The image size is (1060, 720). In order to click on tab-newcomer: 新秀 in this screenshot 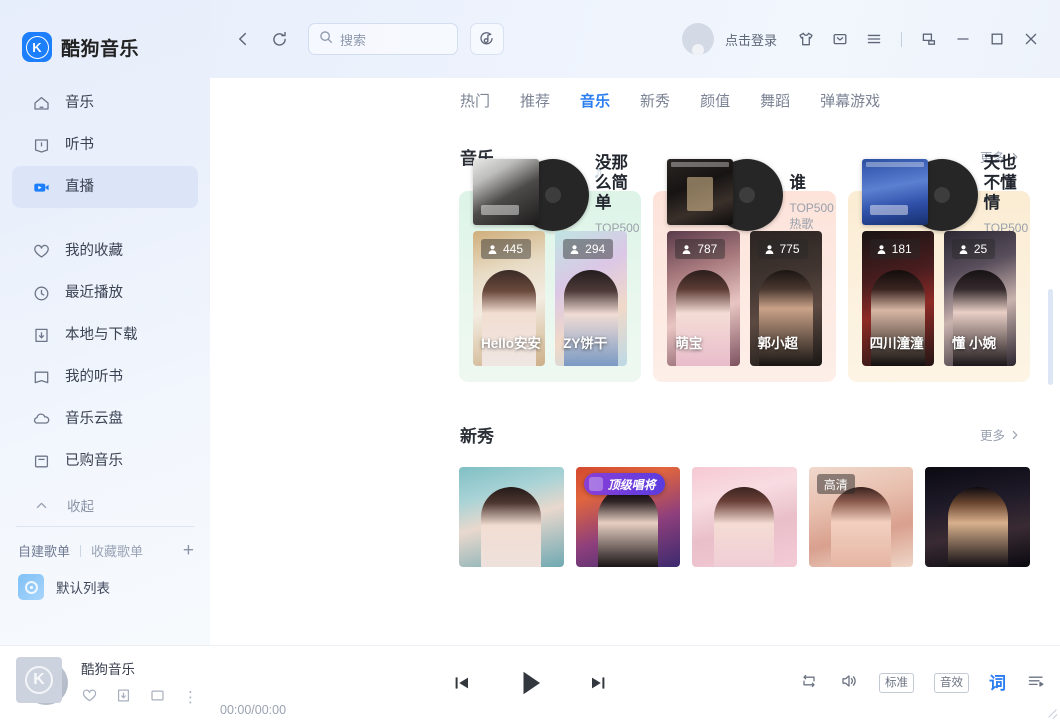, I will do `click(655, 101)`.